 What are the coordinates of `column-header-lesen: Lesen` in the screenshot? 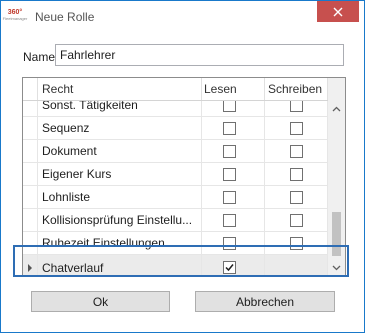 It's located at (233, 89).